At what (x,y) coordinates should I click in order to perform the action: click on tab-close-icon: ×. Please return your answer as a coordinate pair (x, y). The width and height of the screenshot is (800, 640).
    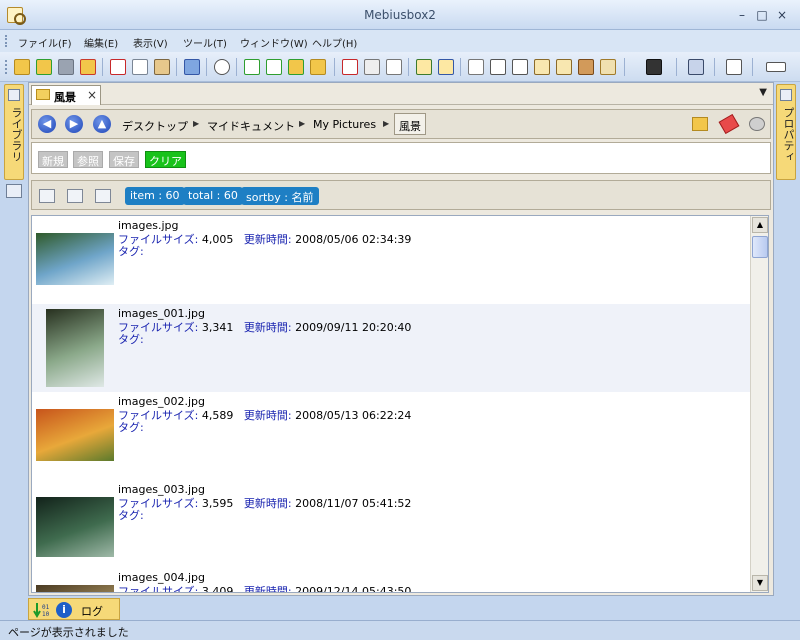
    Looking at the image, I should click on (92, 95).